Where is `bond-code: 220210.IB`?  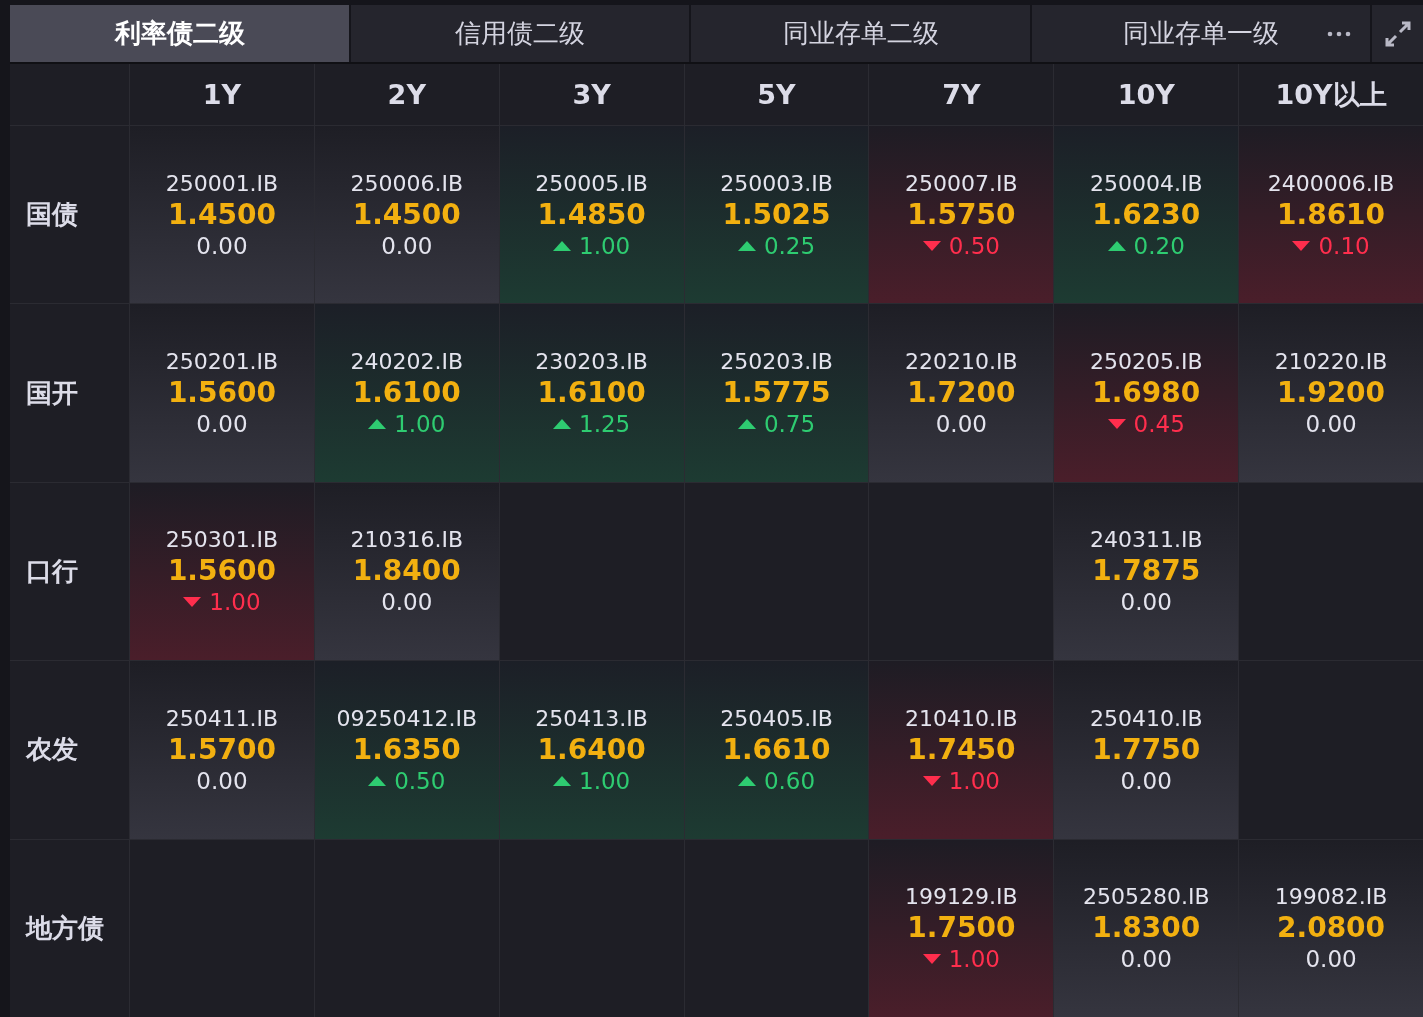 bond-code: 220210.IB is located at coordinates (961, 362).